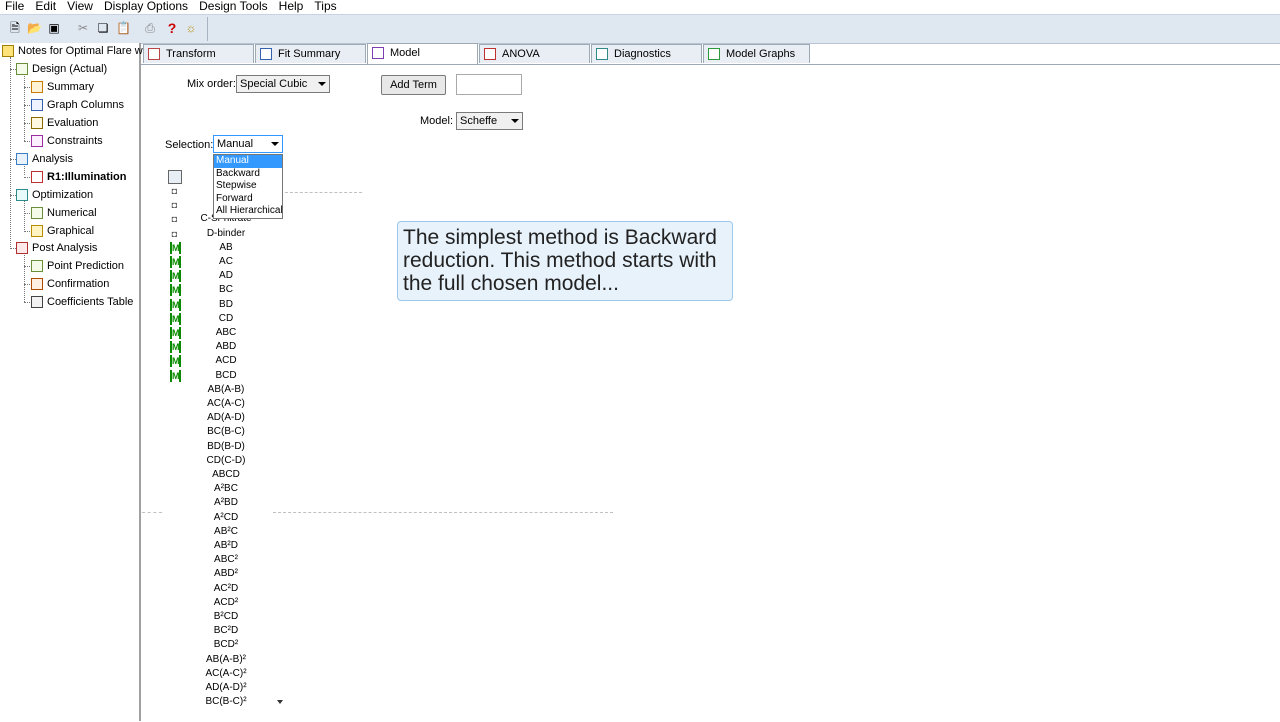  I want to click on menu-tips: Tips, so click(325, 6).